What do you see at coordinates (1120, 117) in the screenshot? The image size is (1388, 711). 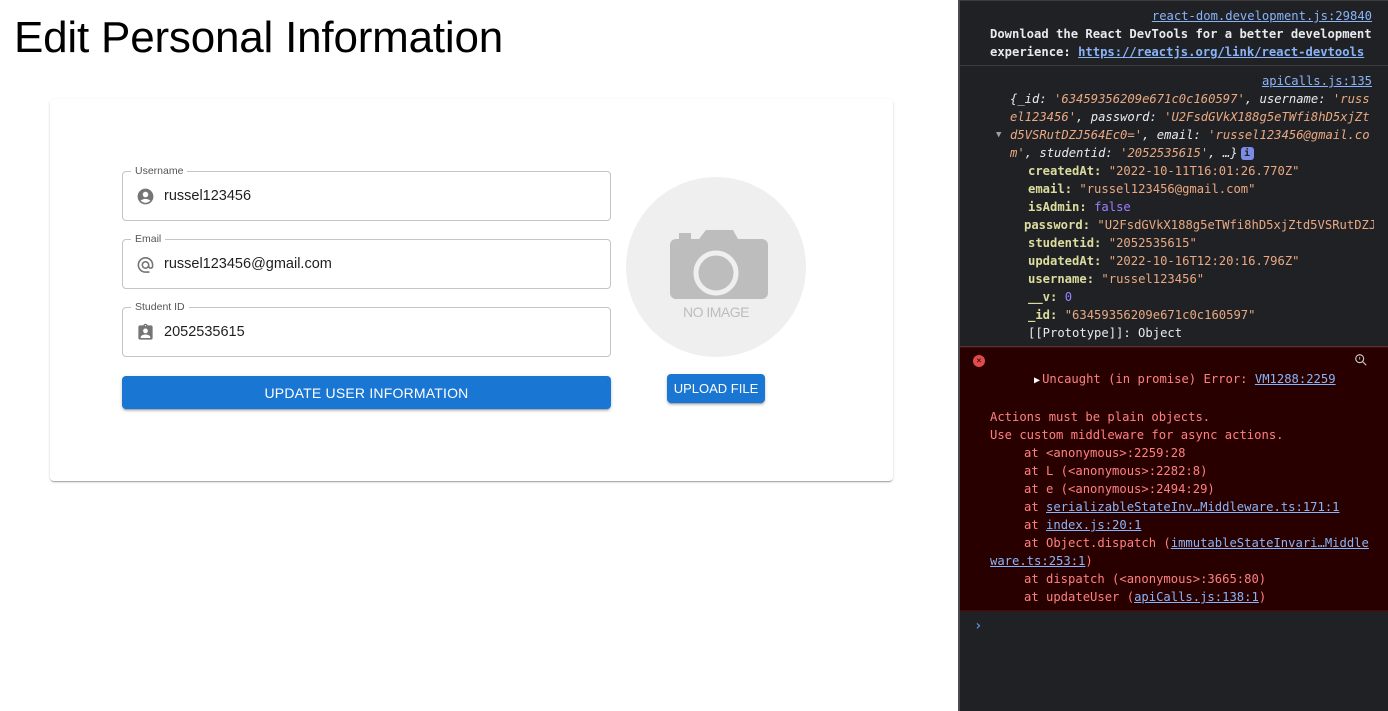 I see `summary-key: password` at bounding box center [1120, 117].